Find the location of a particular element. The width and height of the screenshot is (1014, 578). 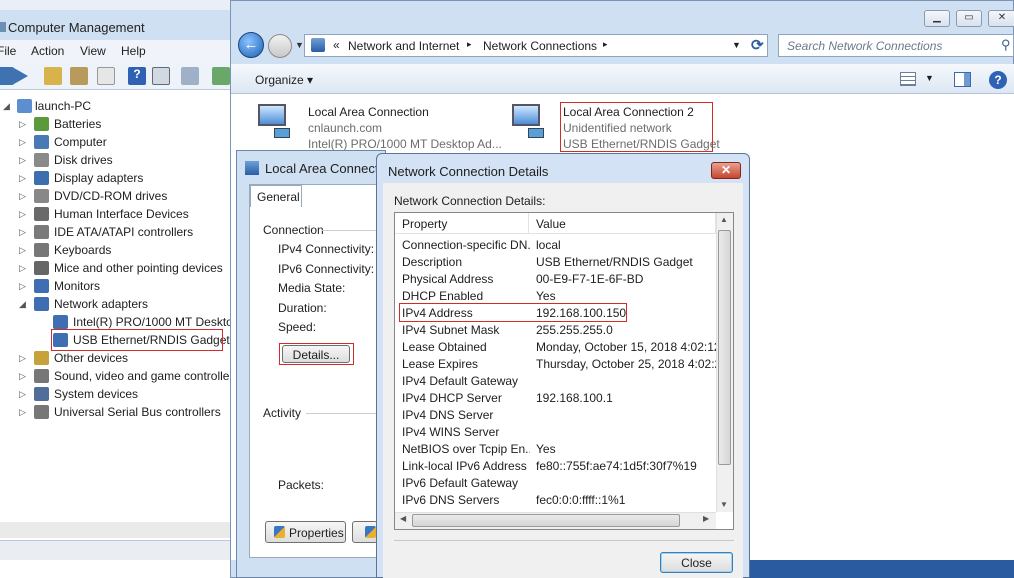

update-driver-icon is located at coordinates (221, 76).